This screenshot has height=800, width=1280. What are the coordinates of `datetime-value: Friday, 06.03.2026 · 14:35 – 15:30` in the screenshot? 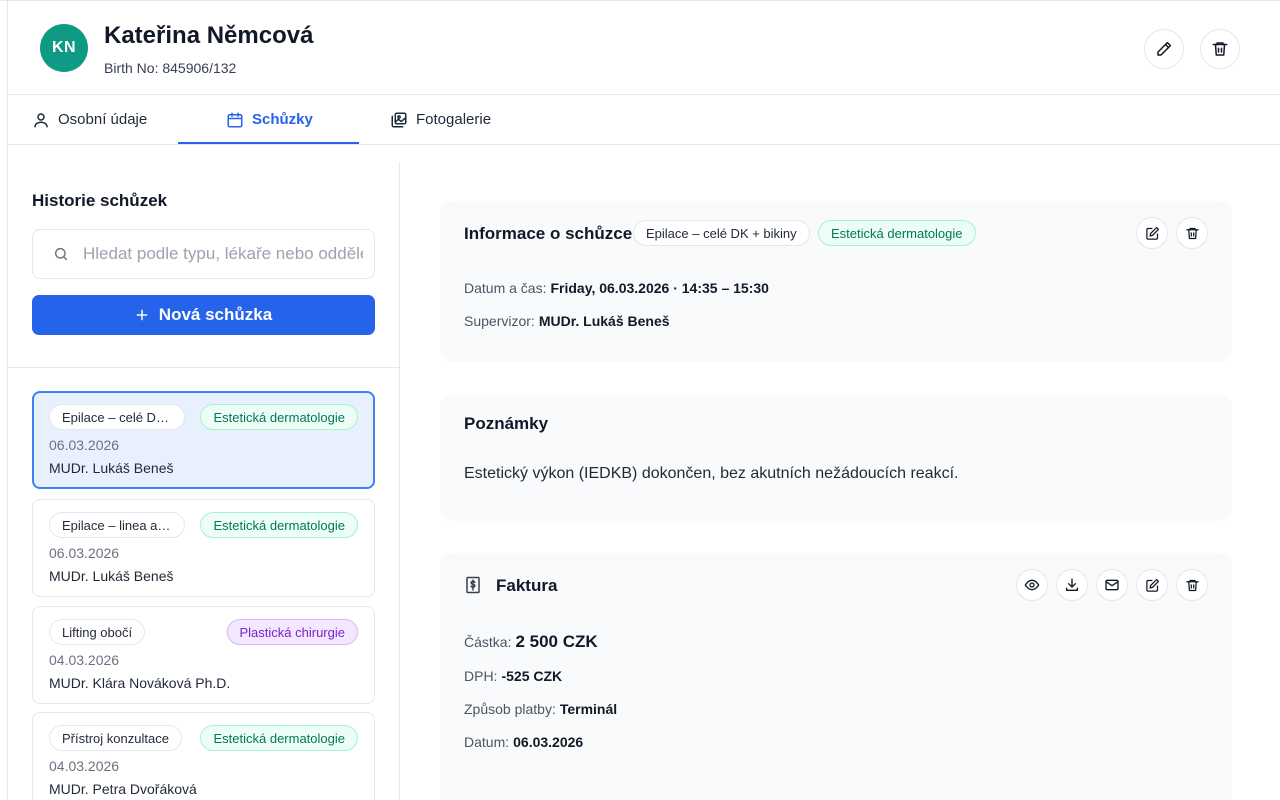 It's located at (659, 288).